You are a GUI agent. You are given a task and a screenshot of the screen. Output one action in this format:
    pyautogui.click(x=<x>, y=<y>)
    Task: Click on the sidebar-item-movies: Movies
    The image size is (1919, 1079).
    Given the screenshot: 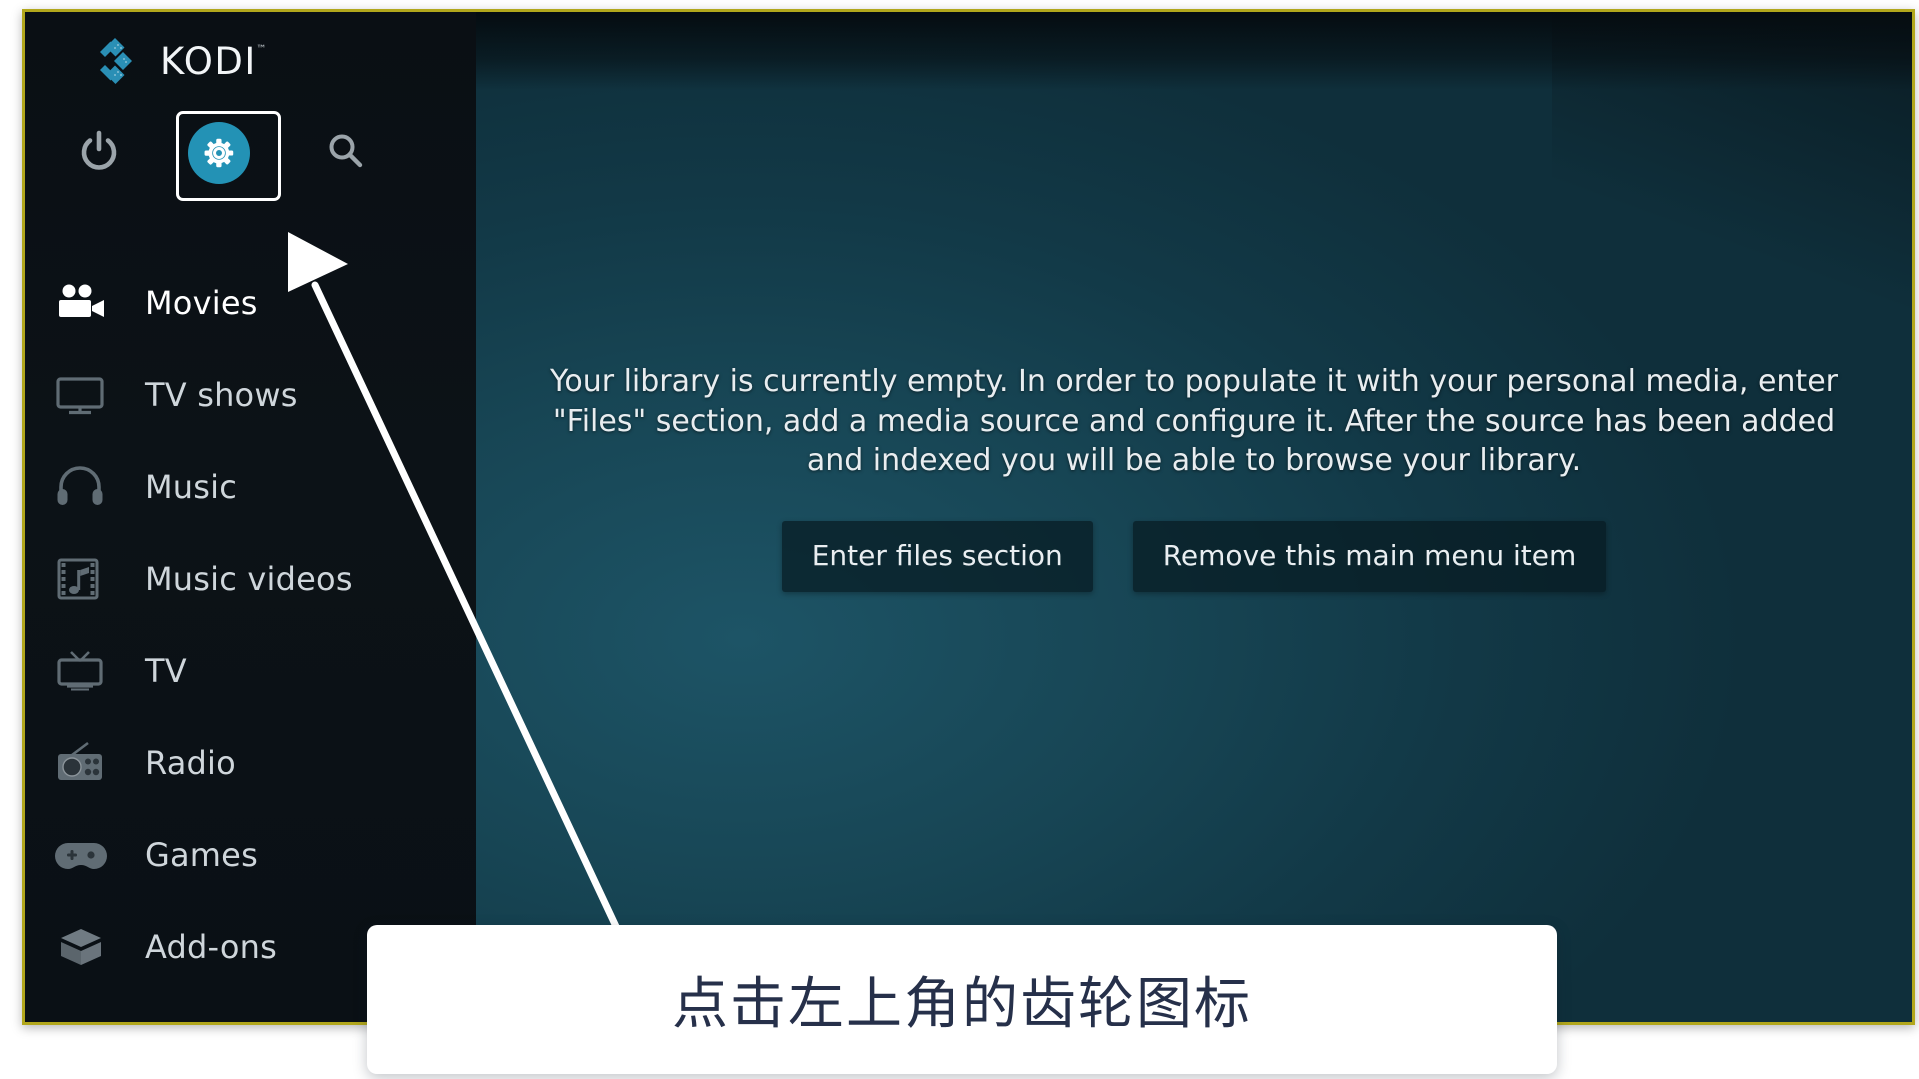 What is the action you would take?
    pyautogui.click(x=250, y=303)
    